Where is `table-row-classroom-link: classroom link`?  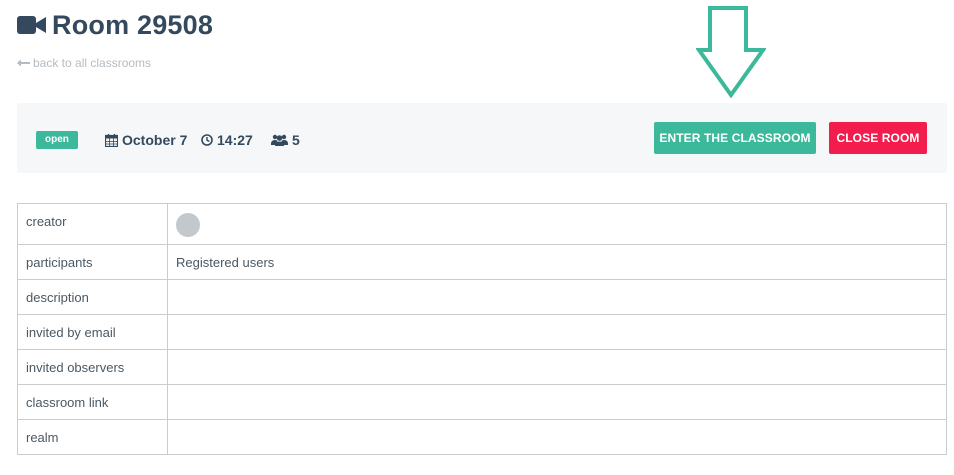
table-row-classroom-link: classroom link is located at coordinates (482, 402).